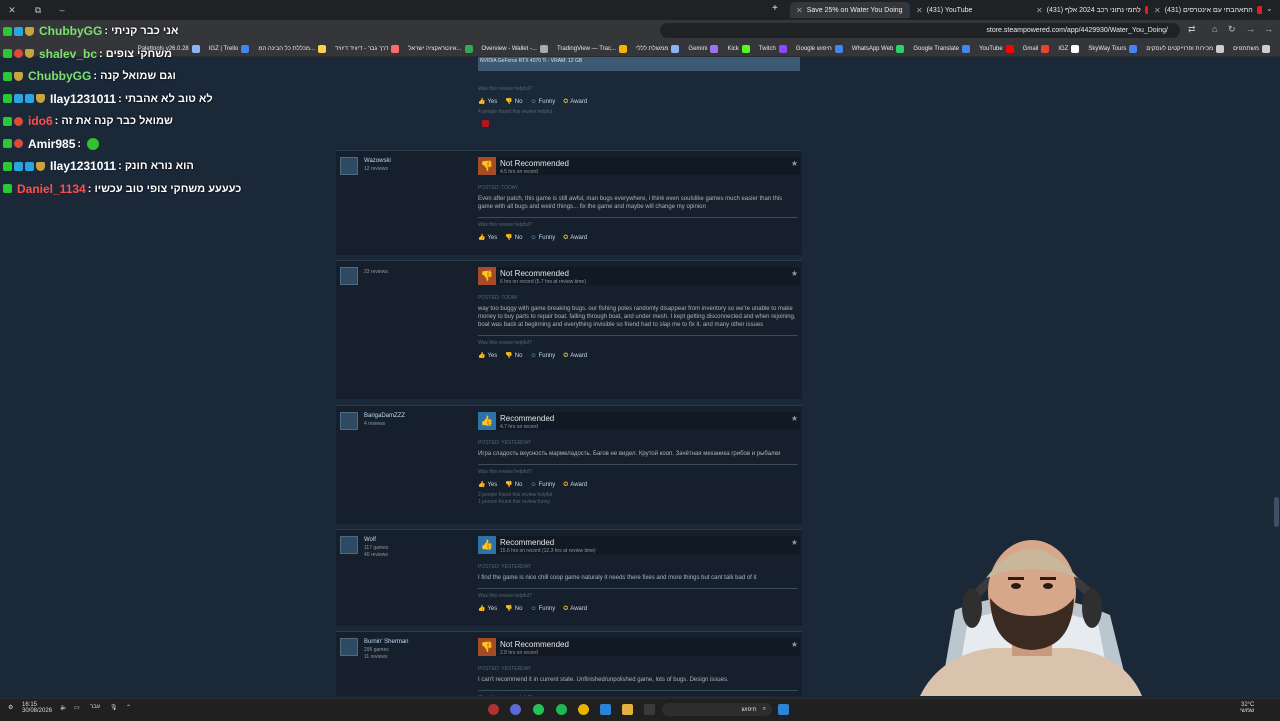 This screenshot has width=1280, height=721. I want to click on bookmark-item: IGZ | Trello, so click(229, 48).